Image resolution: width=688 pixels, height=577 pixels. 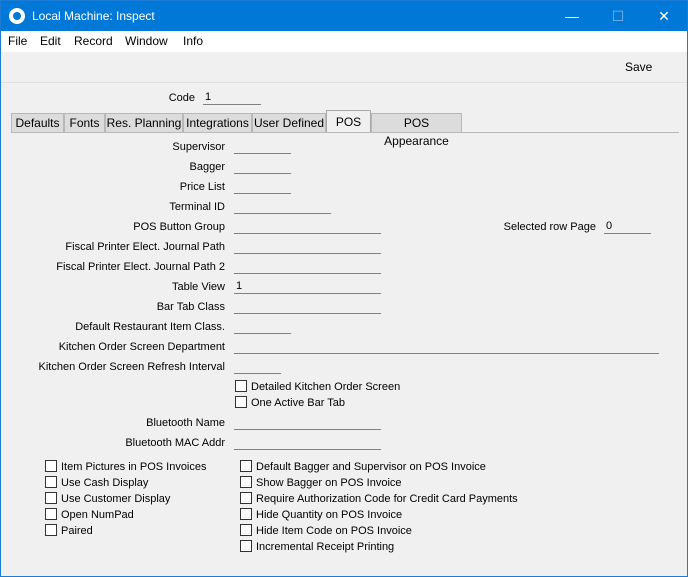 What do you see at coordinates (181, 98) in the screenshot?
I see `code-label: Code` at bounding box center [181, 98].